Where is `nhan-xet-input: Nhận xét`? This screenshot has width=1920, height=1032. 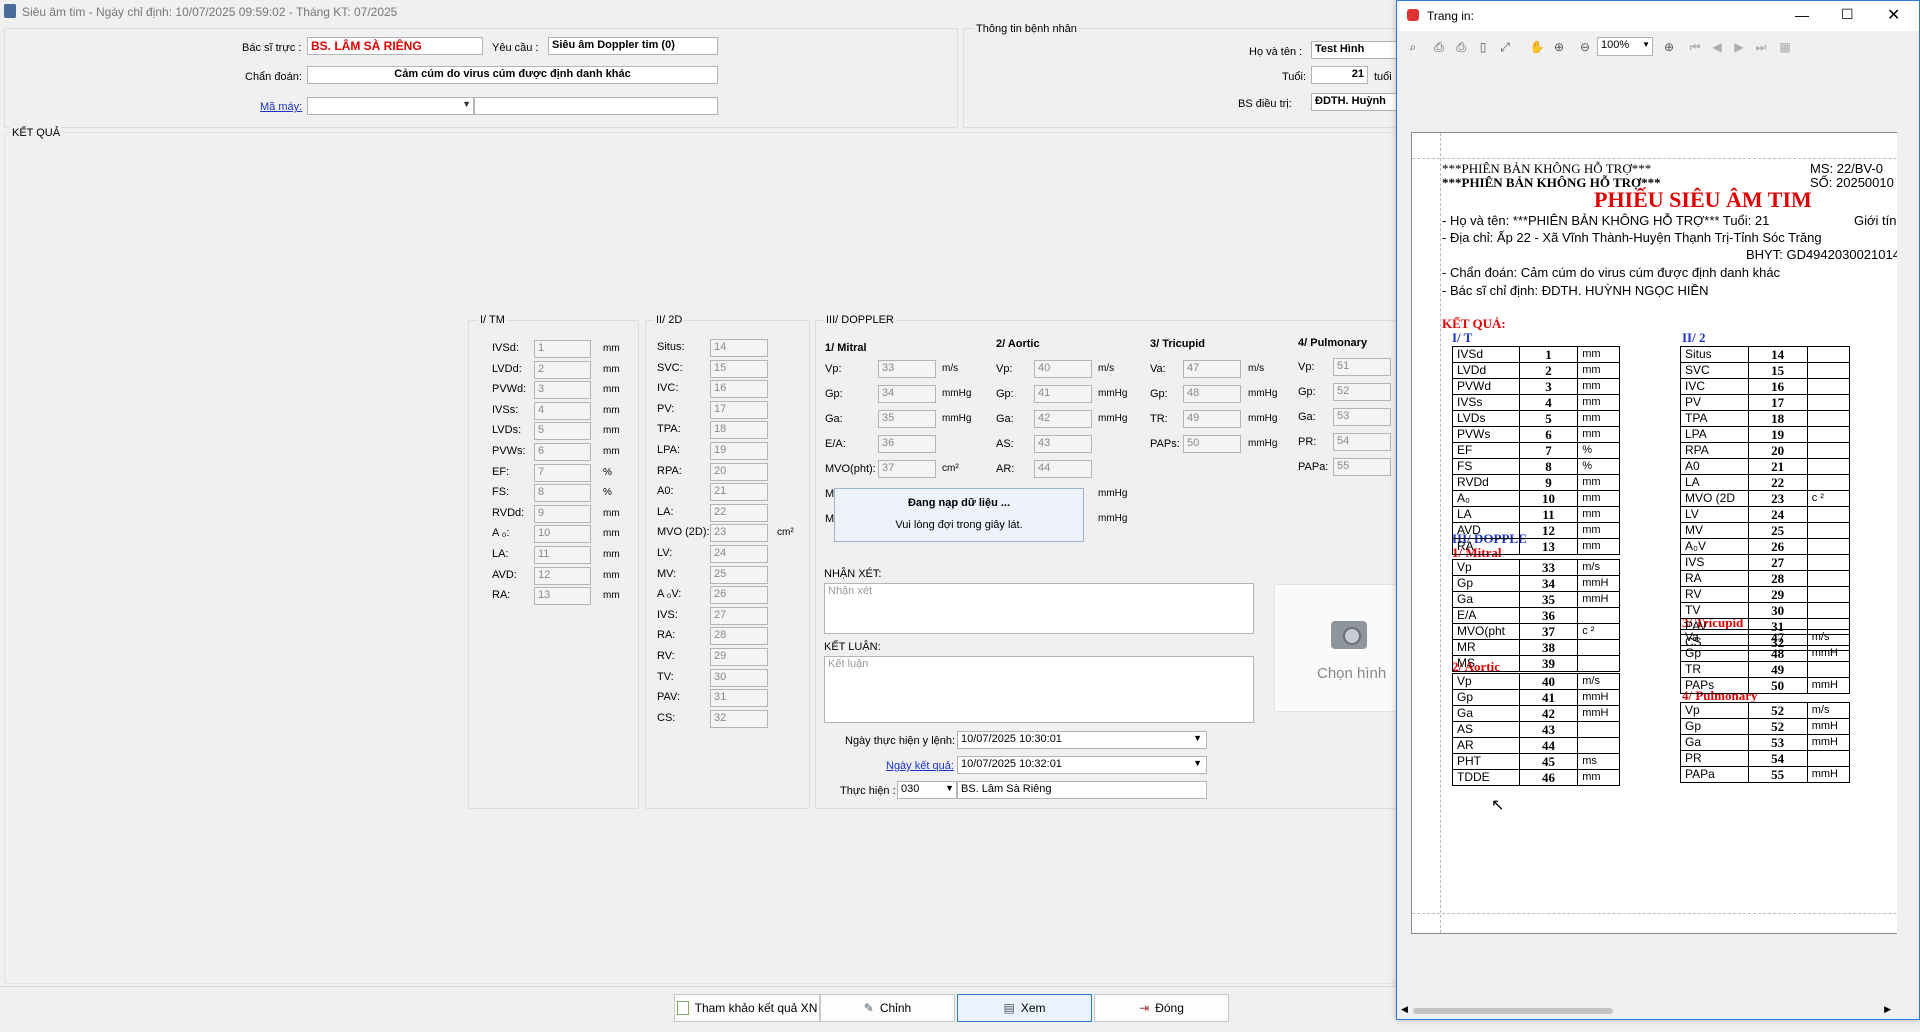 nhan-xet-input: Nhận xét is located at coordinates (1039, 608).